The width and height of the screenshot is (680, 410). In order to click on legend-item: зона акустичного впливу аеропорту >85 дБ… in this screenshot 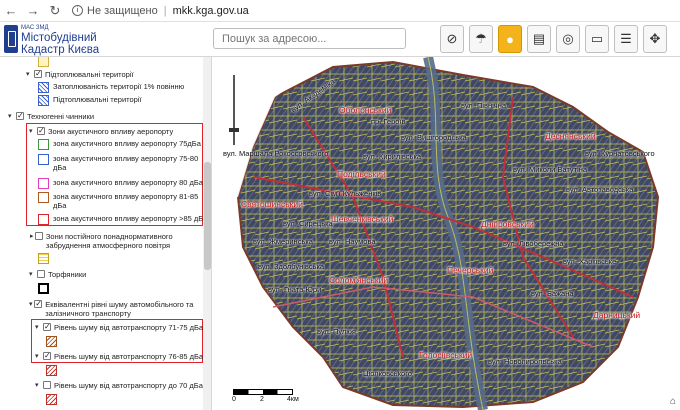, I will do `click(122, 219)`.